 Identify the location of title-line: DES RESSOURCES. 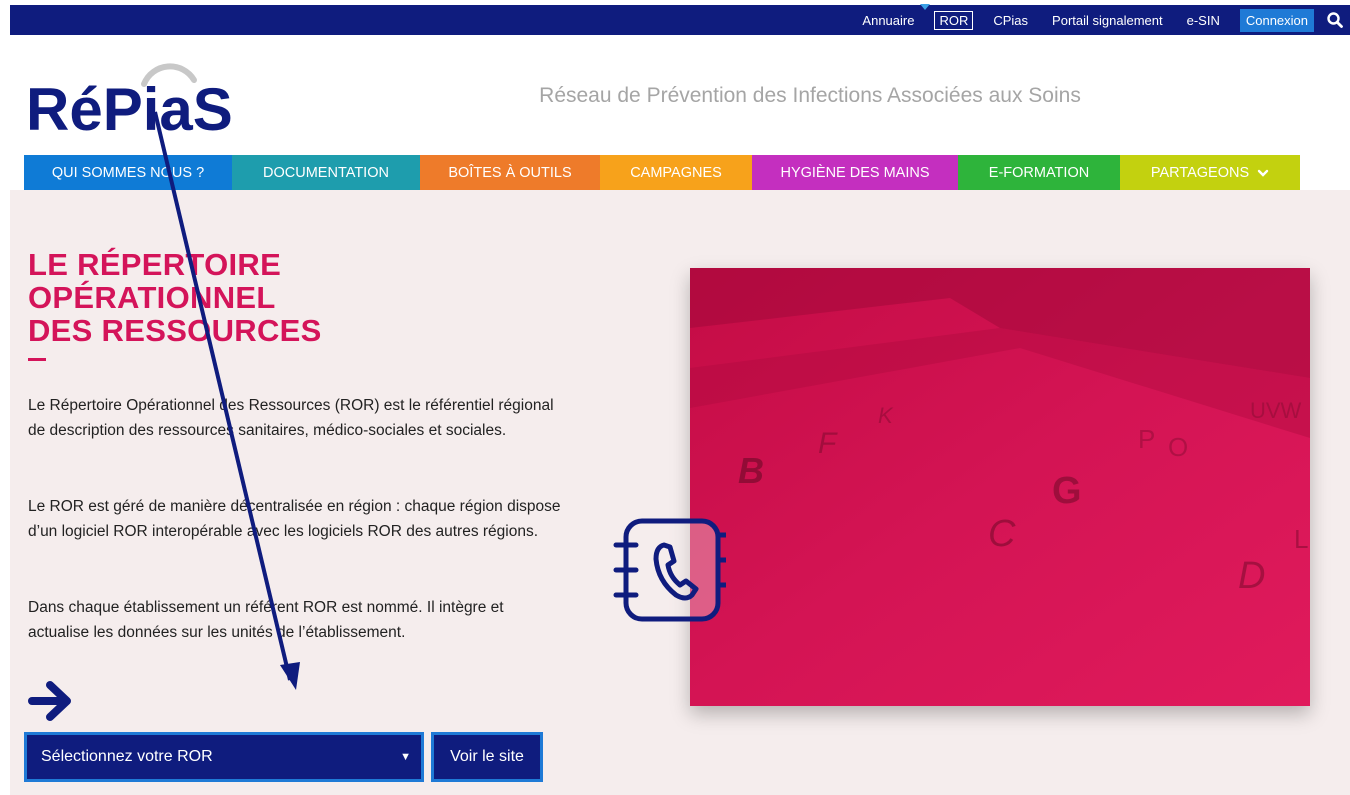
(175, 330).